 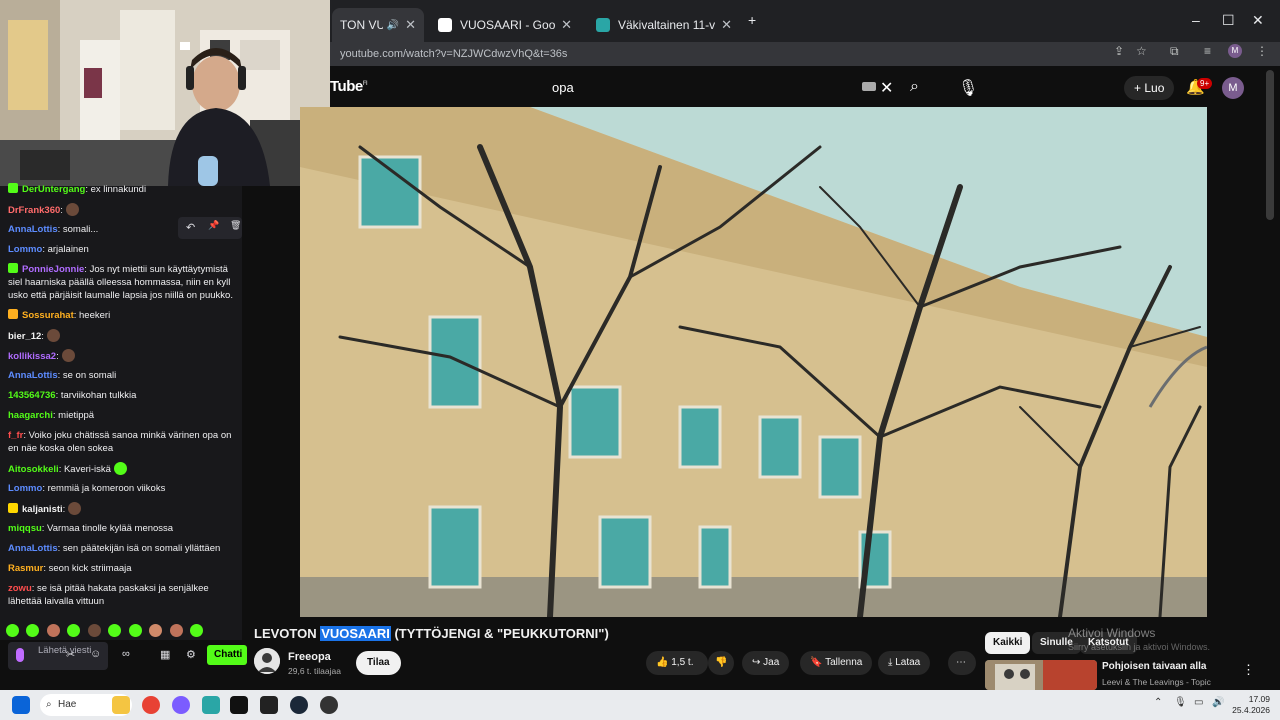 What do you see at coordinates (505, 25) in the screenshot?
I see `tab-google: VUOSAARI - Google-haku ✕` at bounding box center [505, 25].